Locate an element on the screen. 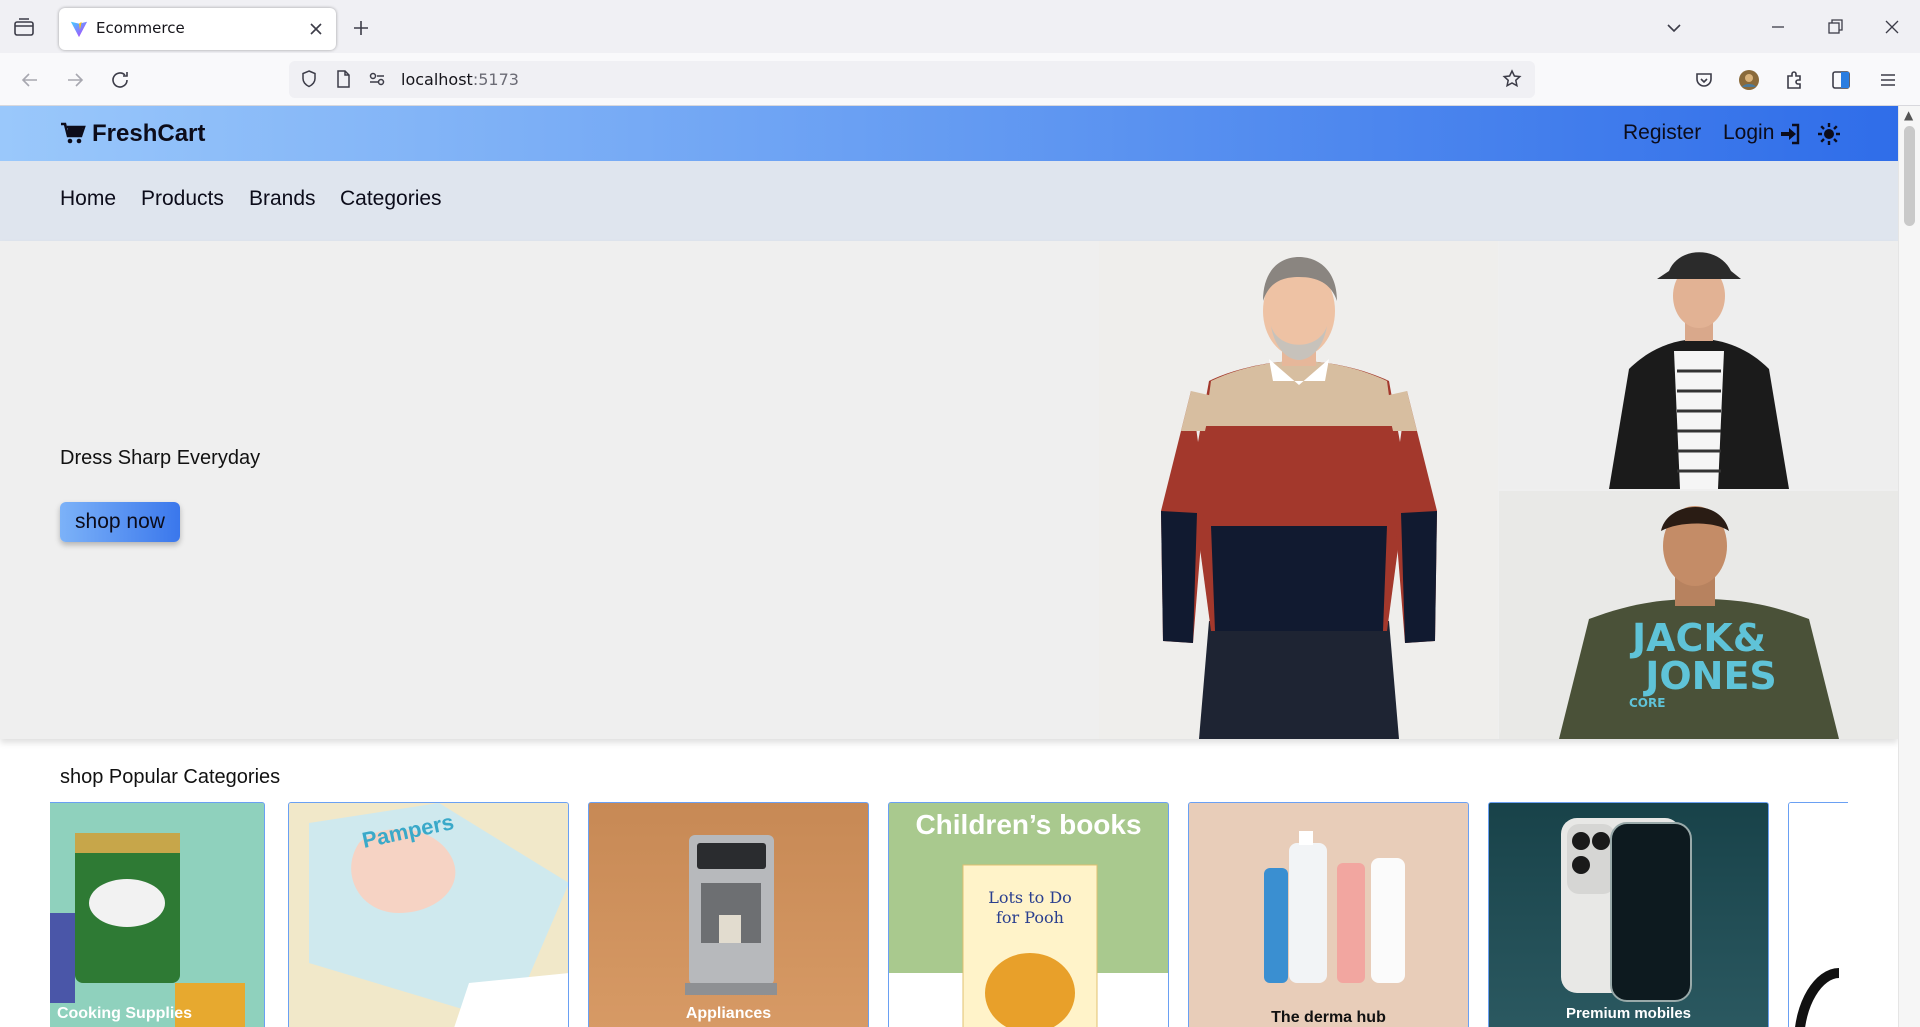 The width and height of the screenshot is (1920, 1027). category-card is located at coordinates (1818, 914).